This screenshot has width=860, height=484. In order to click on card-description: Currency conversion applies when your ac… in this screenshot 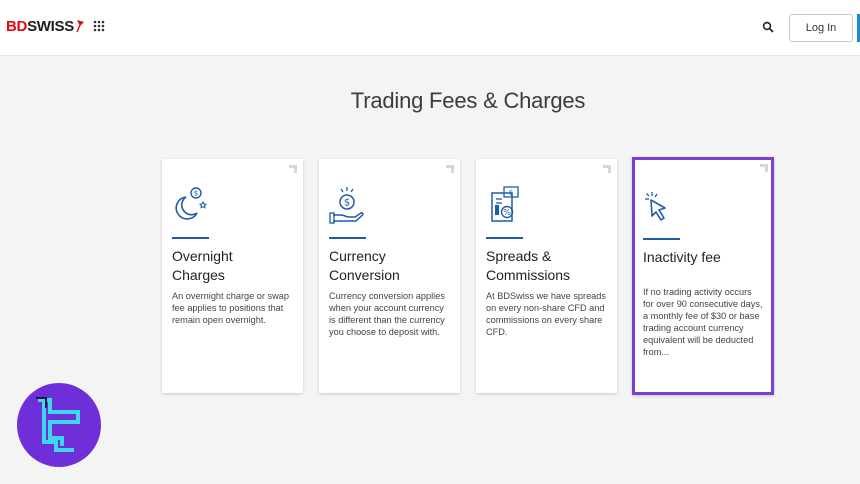, I will do `click(387, 314)`.